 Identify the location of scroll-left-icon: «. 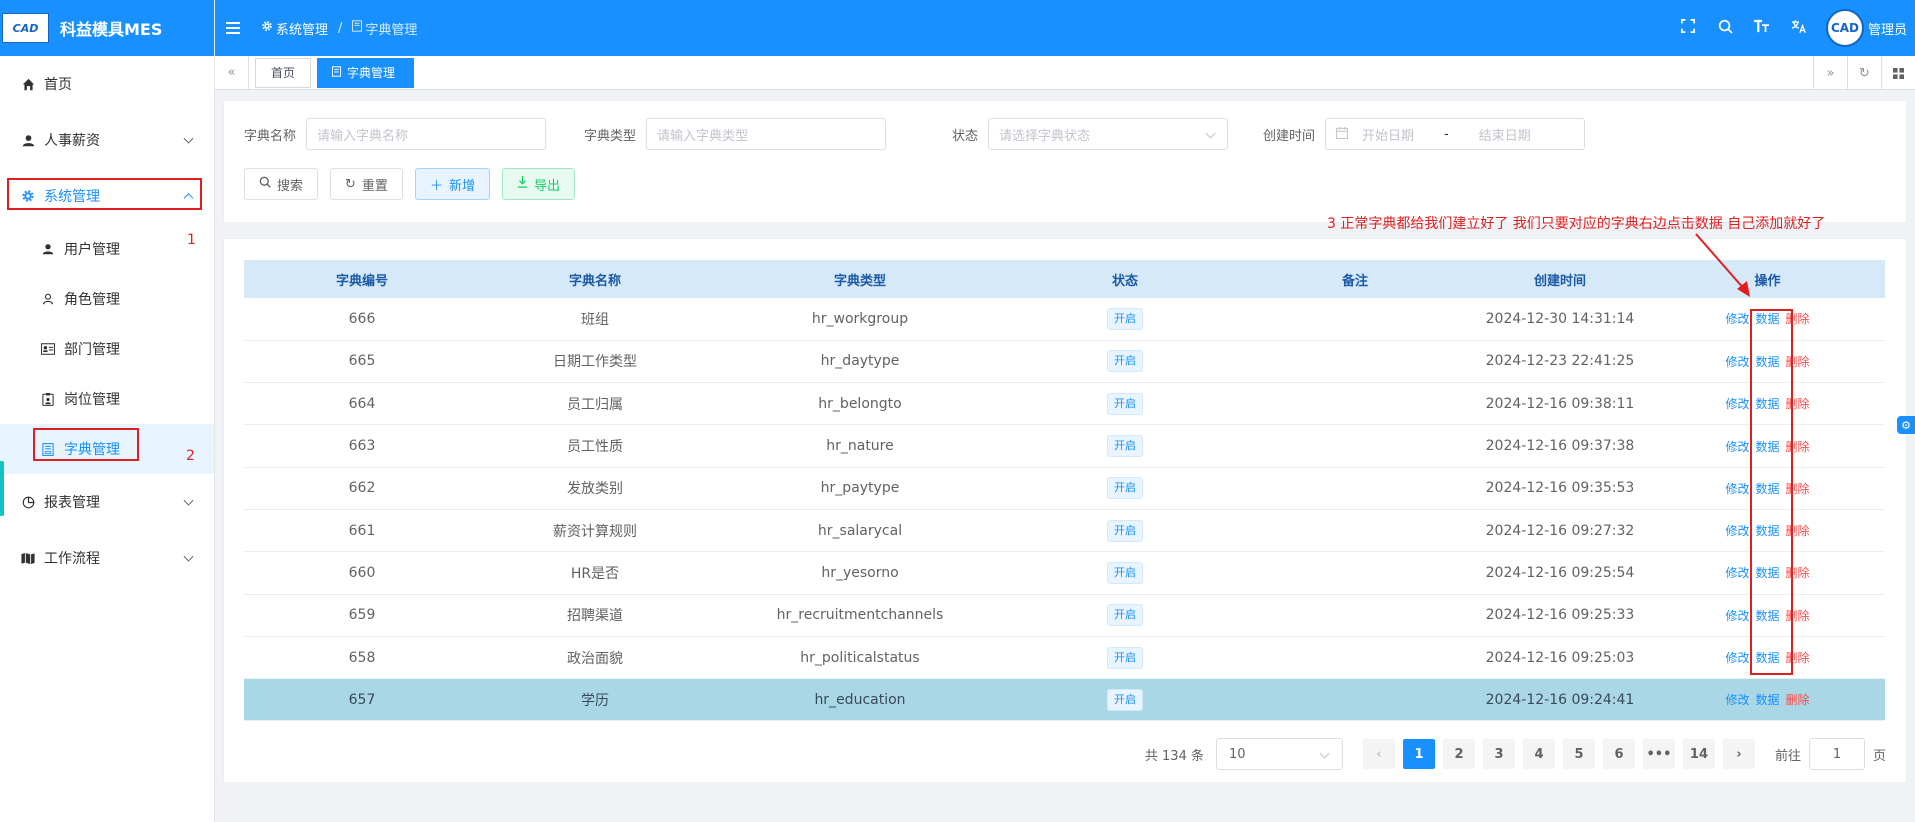
(232, 72).